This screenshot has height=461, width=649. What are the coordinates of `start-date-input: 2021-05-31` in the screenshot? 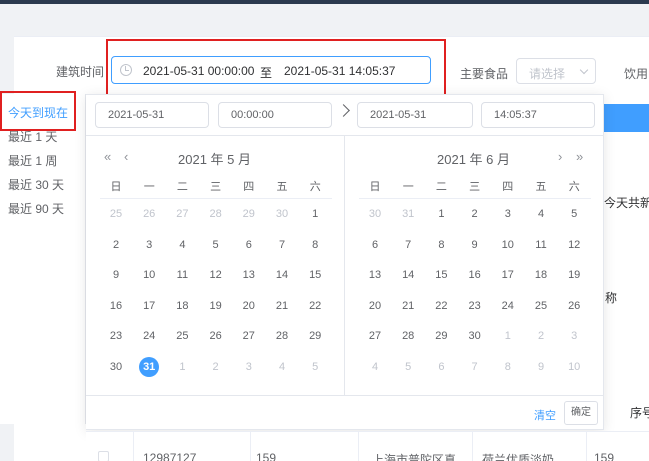 It's located at (152, 115).